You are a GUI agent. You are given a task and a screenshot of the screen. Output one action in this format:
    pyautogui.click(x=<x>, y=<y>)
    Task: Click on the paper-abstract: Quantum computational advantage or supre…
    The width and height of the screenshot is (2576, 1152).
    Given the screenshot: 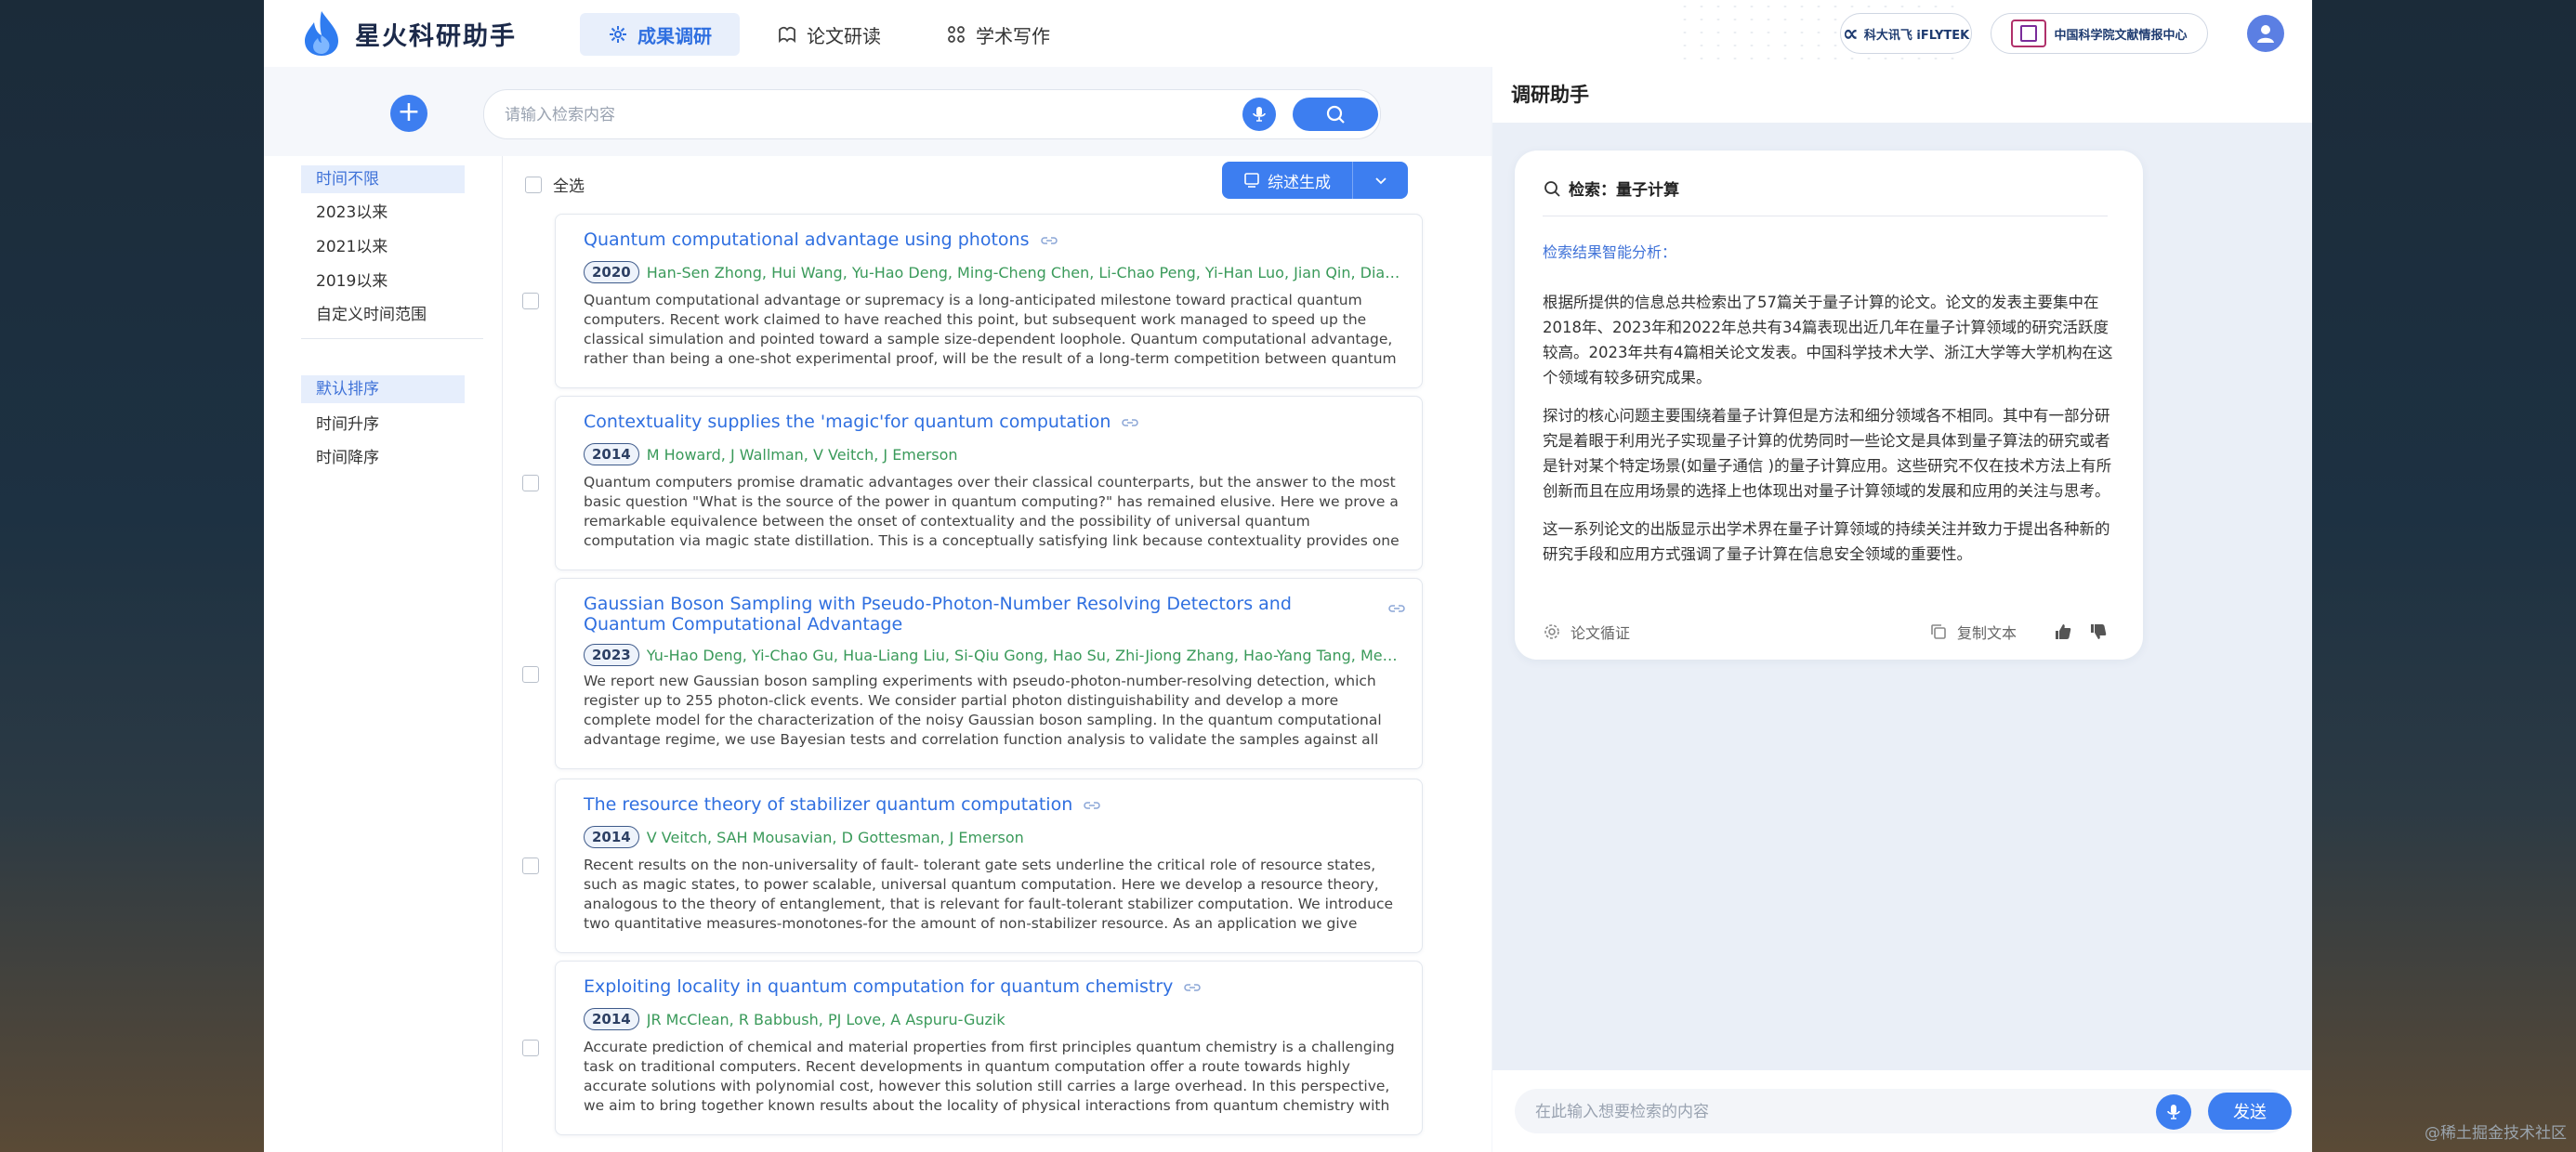 What is the action you would take?
    pyautogui.click(x=990, y=329)
    